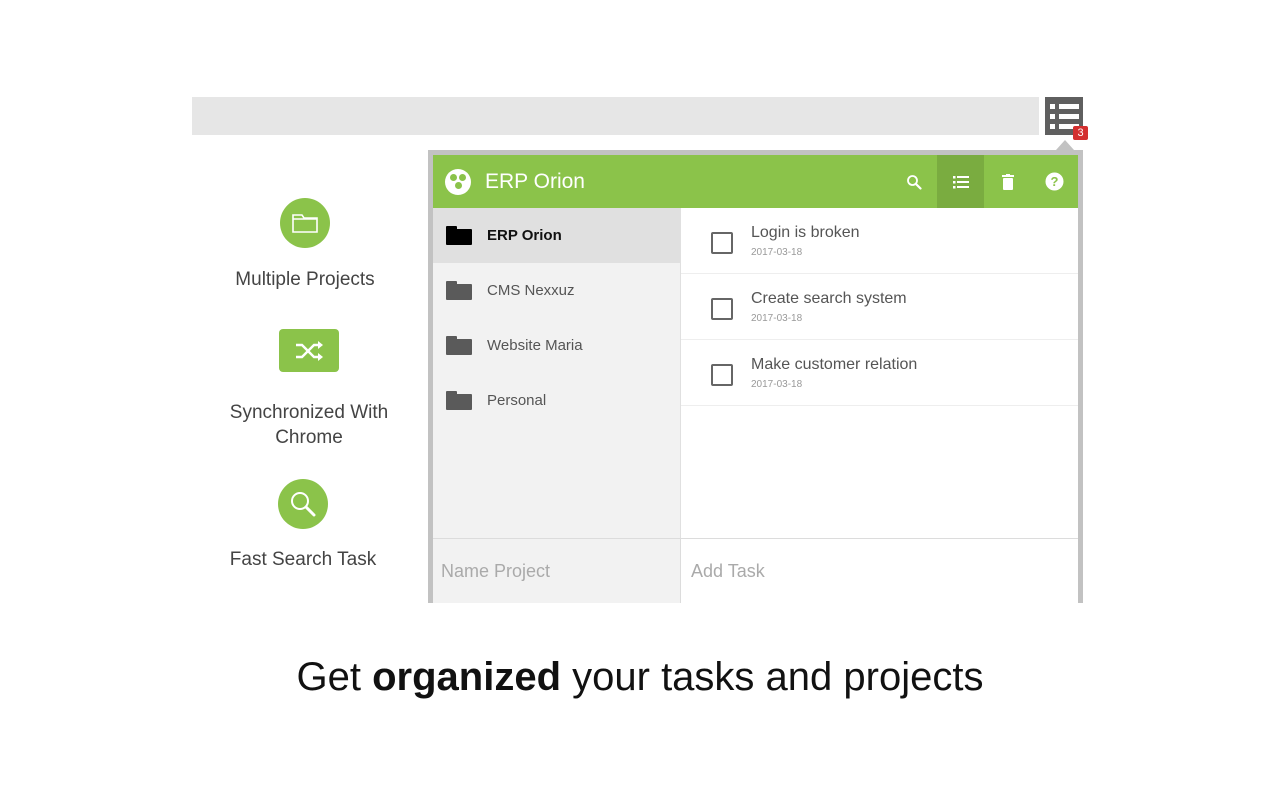 This screenshot has width=1280, height=800. Describe the element at coordinates (615, 116) in the screenshot. I see `browser-address-bar` at that location.